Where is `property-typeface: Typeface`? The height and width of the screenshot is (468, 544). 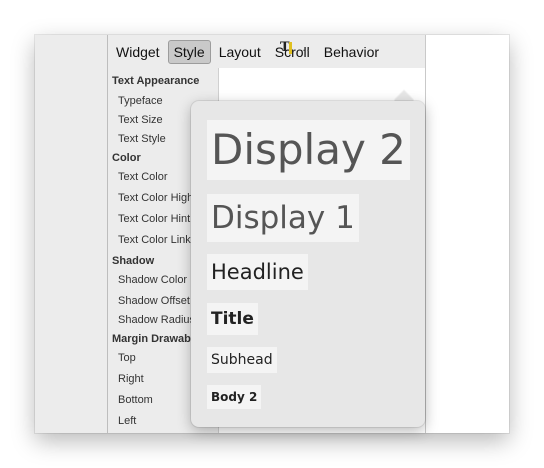
property-typeface: Typeface is located at coordinates (140, 101).